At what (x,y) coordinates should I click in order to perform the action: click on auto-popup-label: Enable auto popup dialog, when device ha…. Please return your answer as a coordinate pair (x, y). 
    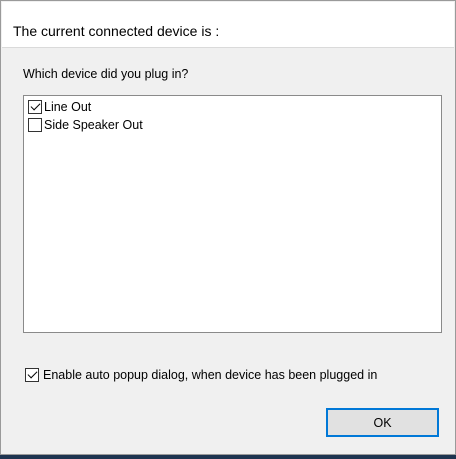
    Looking at the image, I should click on (210, 375).